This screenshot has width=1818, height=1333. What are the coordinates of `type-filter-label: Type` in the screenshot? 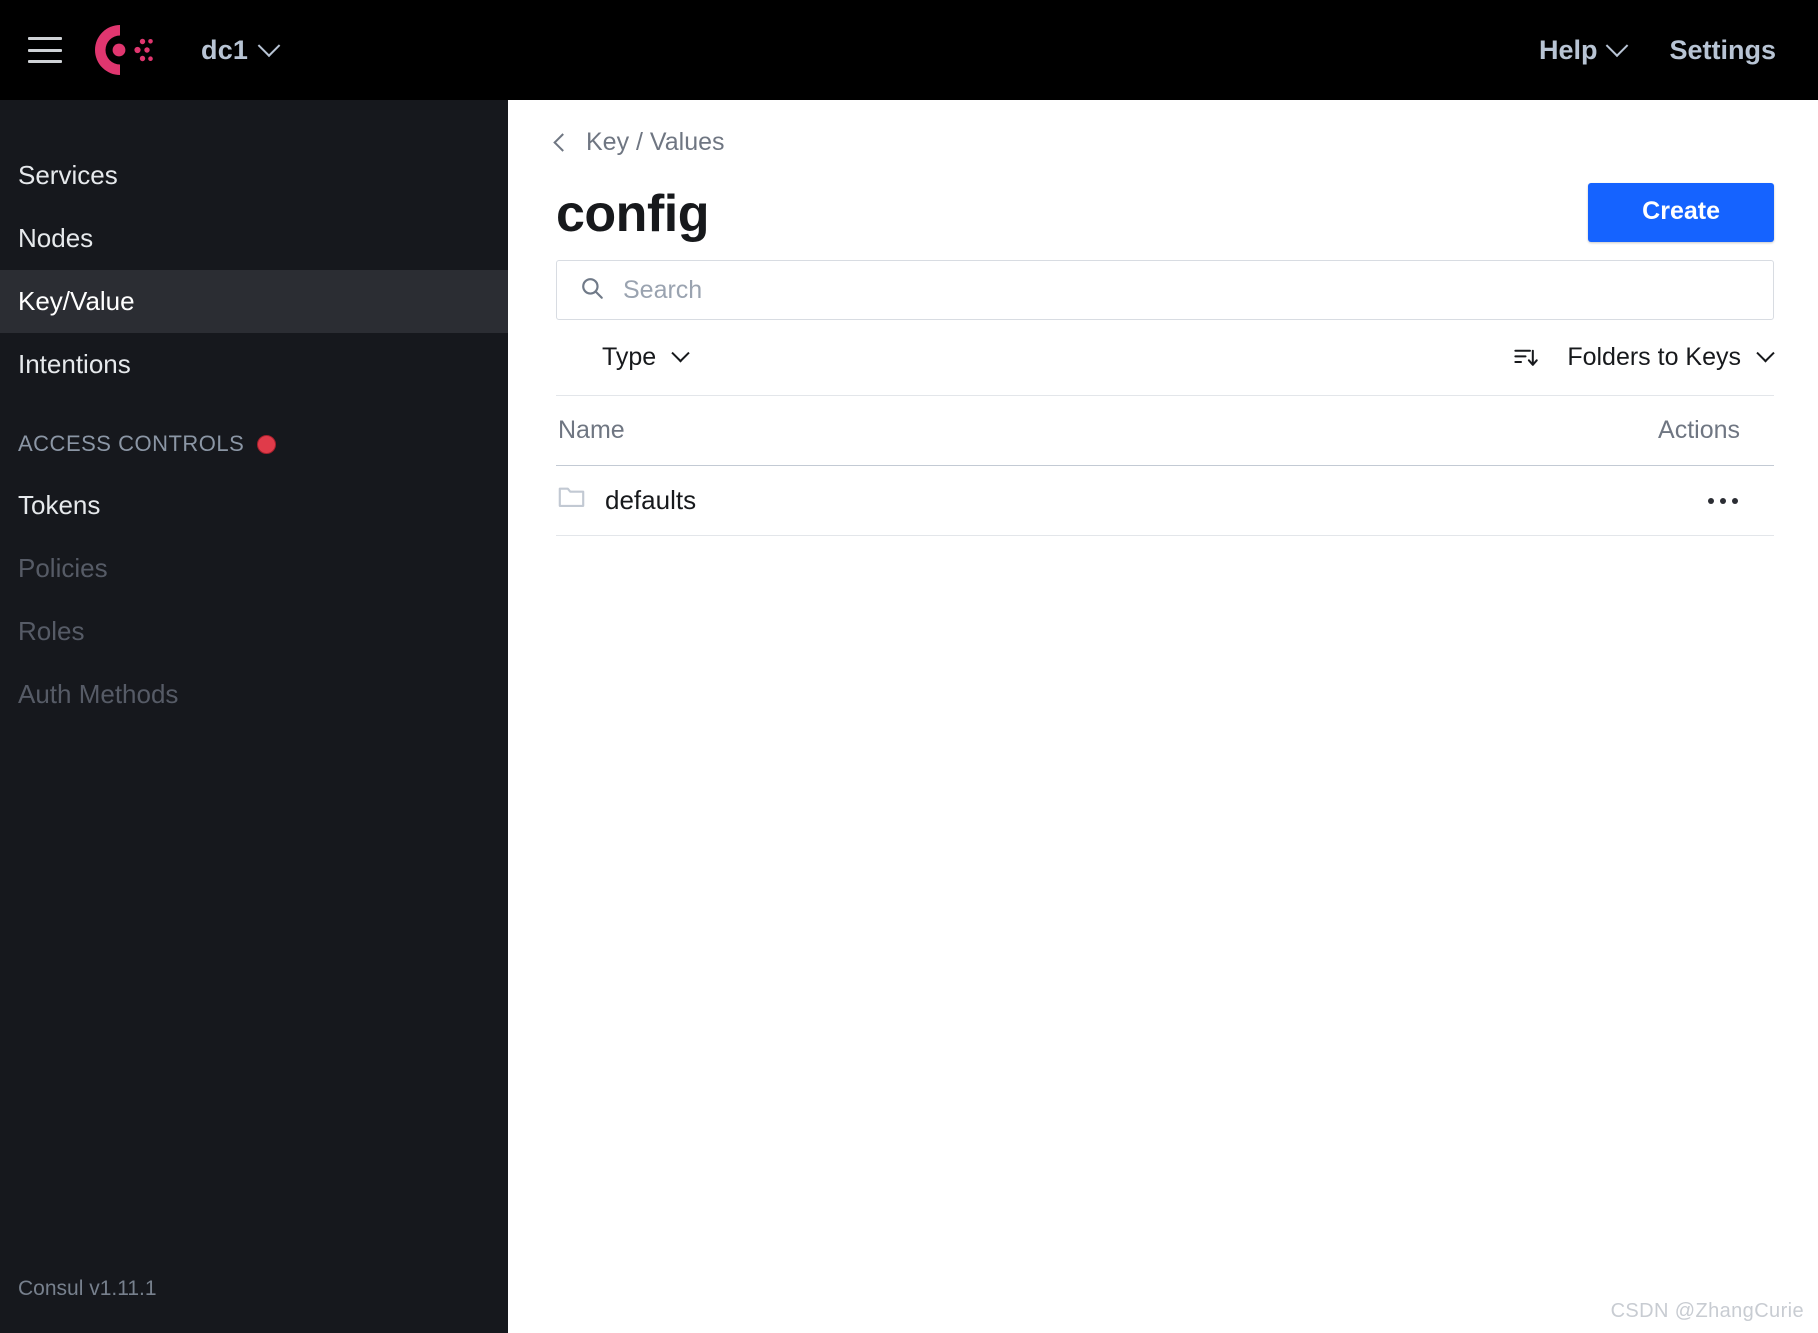 It's located at (629, 357).